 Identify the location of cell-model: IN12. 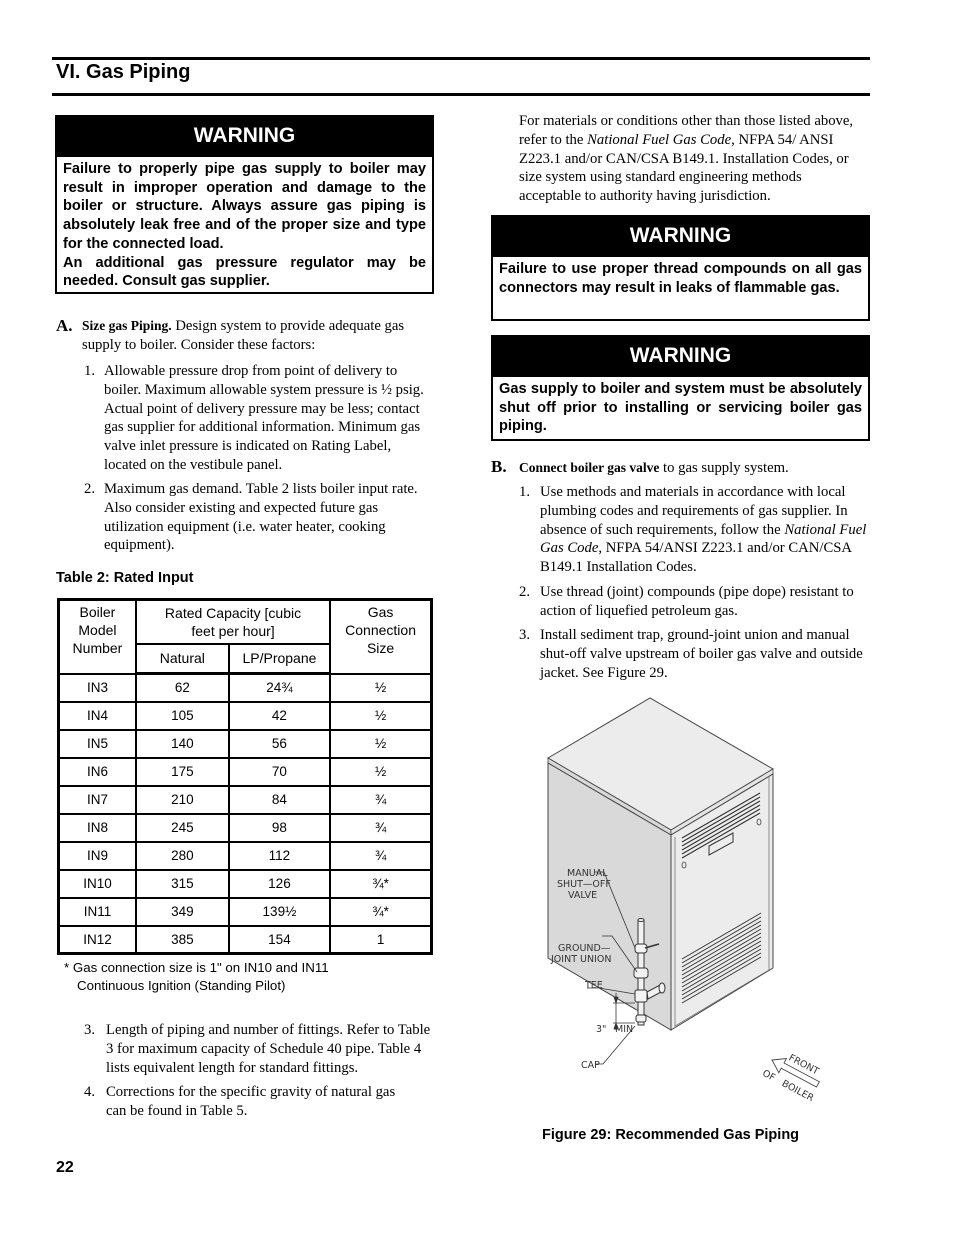
(97, 939).